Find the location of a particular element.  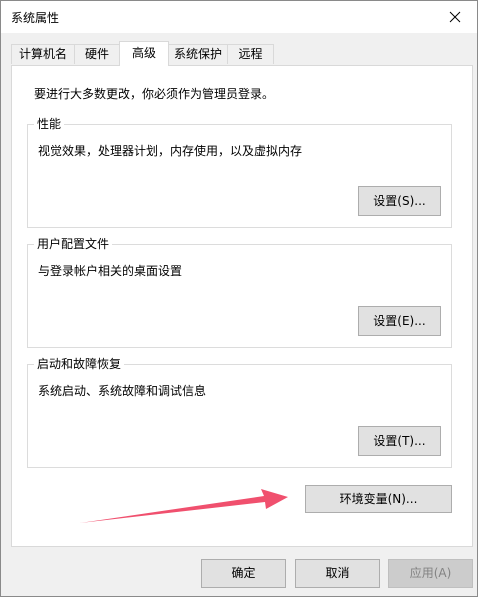

performance-description: 视觉效果，处理器计划，内存使用，以及虚拟内存 is located at coordinates (170, 151).